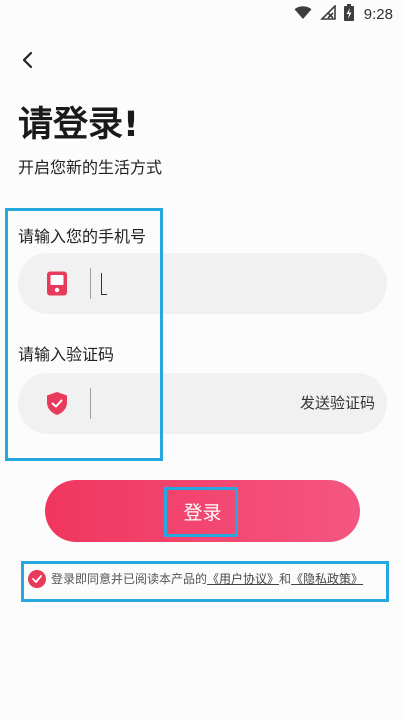  Describe the element at coordinates (78, 125) in the screenshot. I see `page-title: 请登录!` at that location.